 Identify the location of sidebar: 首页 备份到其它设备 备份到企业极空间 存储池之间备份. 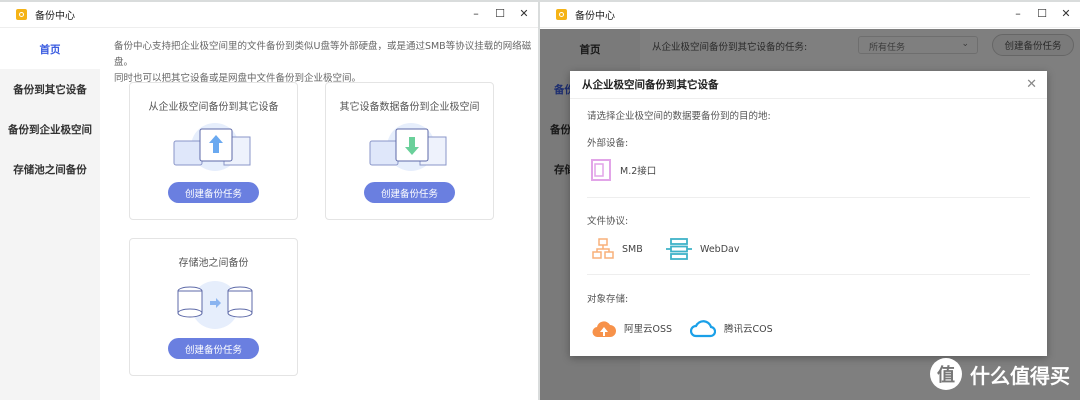
(50, 214).